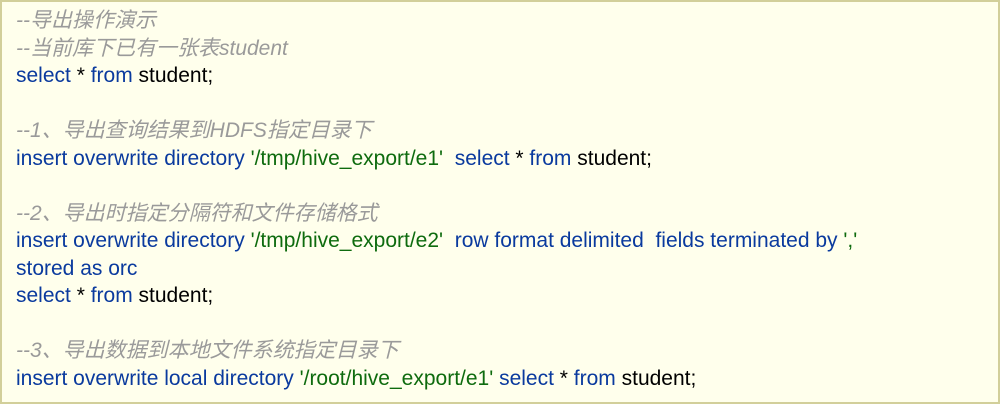  Describe the element at coordinates (77, 268) in the screenshot. I see `keyword-token: stored as orc` at that location.